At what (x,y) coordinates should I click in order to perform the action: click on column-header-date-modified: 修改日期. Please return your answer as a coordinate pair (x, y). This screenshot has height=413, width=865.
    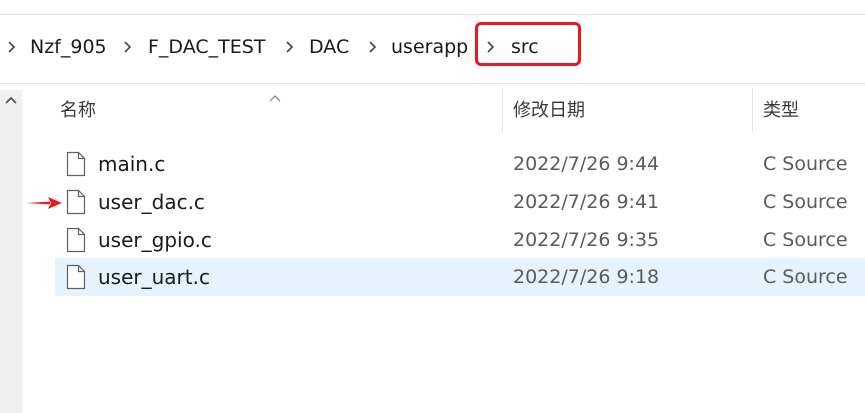
    Looking at the image, I should click on (549, 111).